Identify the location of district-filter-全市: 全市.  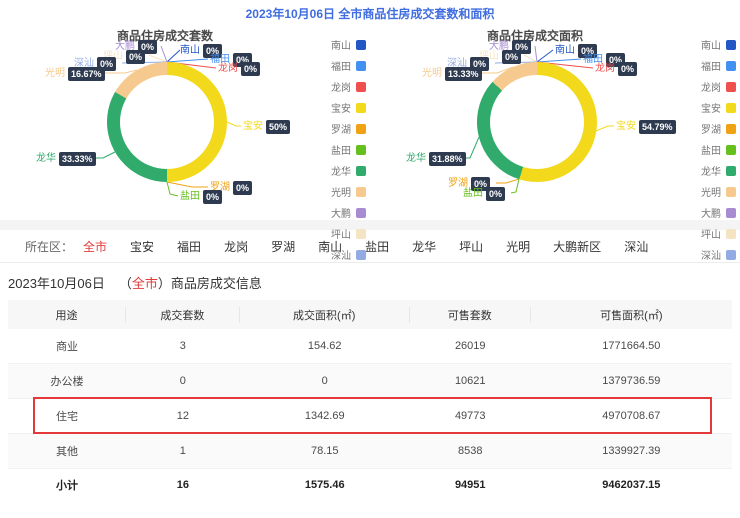
(95, 246).